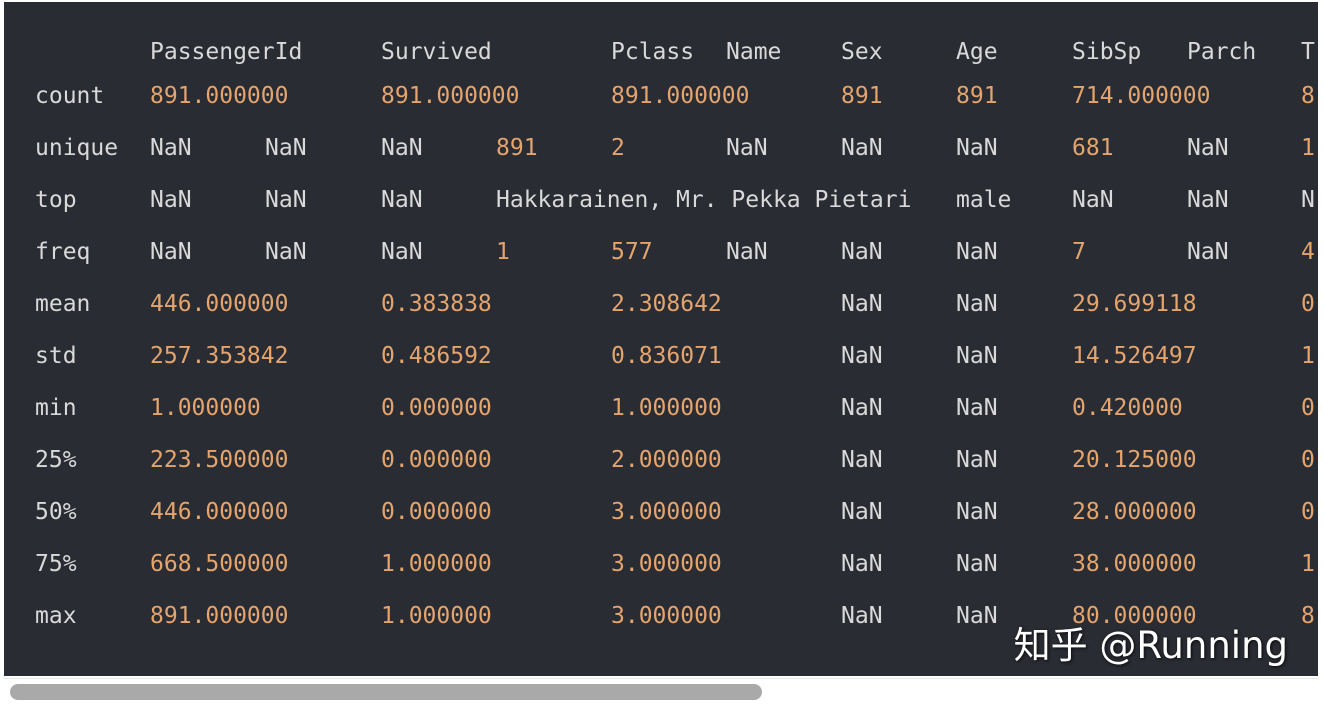  Describe the element at coordinates (56, 200) in the screenshot. I see `row-index-label: top` at that location.